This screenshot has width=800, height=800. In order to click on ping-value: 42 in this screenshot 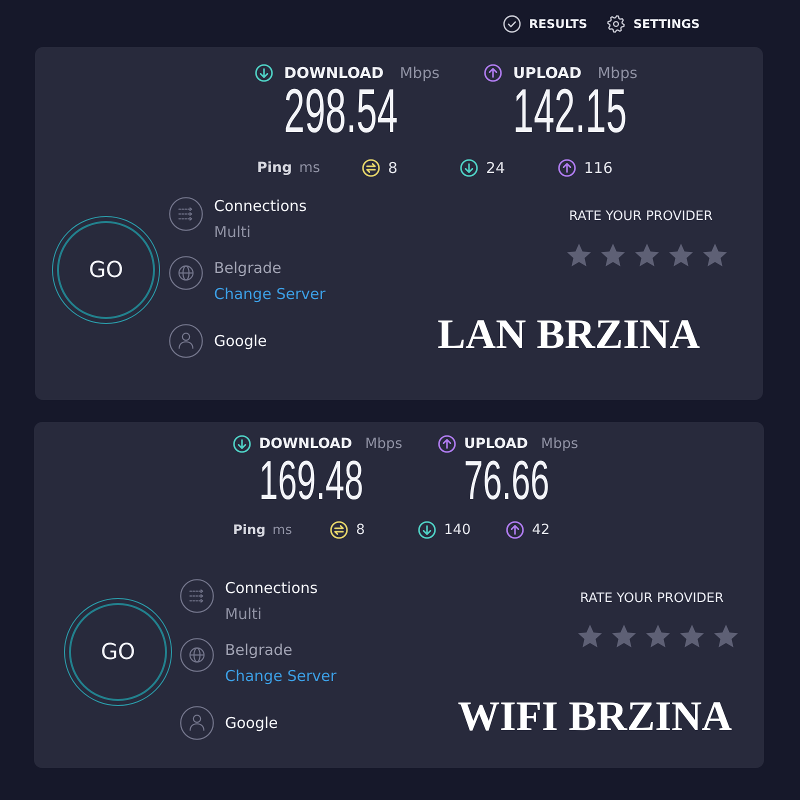, I will do `click(541, 530)`.